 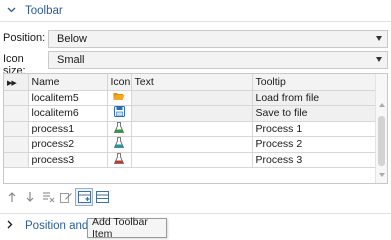 I want to click on column-header-tooltip: Tooltip, so click(x=314, y=82).